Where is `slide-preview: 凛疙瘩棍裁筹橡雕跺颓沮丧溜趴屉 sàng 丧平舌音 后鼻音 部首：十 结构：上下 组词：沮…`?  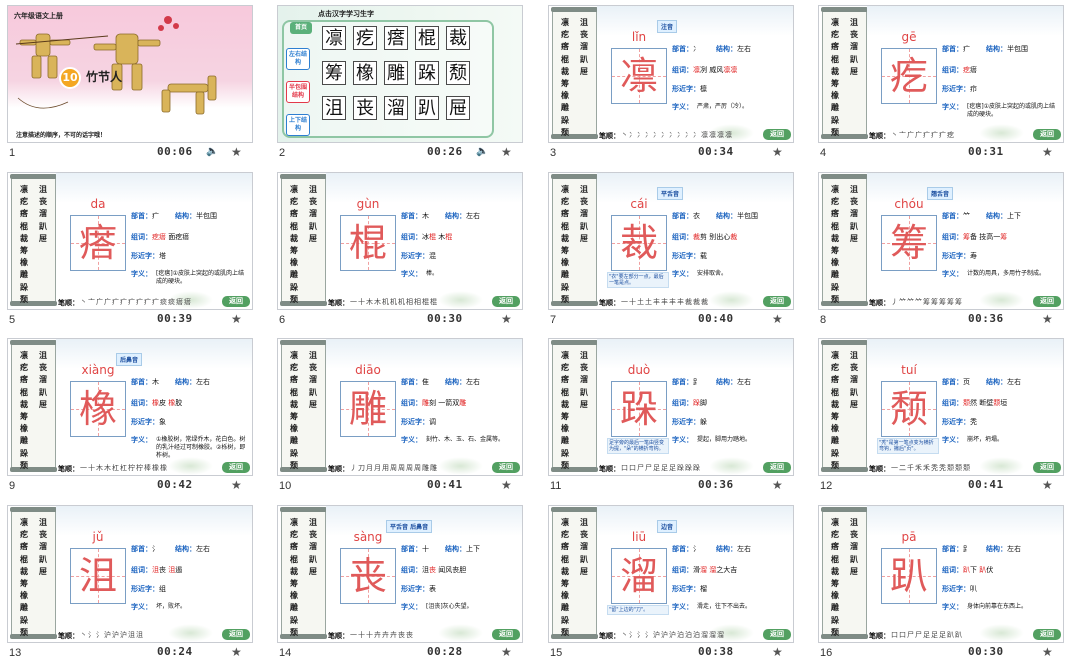 slide-preview: 凛疙瘩棍裁筹橡雕跺颓沮丧溜趴屉 sàng 丧平舌音 后鼻音 部首：十 结构：上下 组词：沮… is located at coordinates (400, 574).